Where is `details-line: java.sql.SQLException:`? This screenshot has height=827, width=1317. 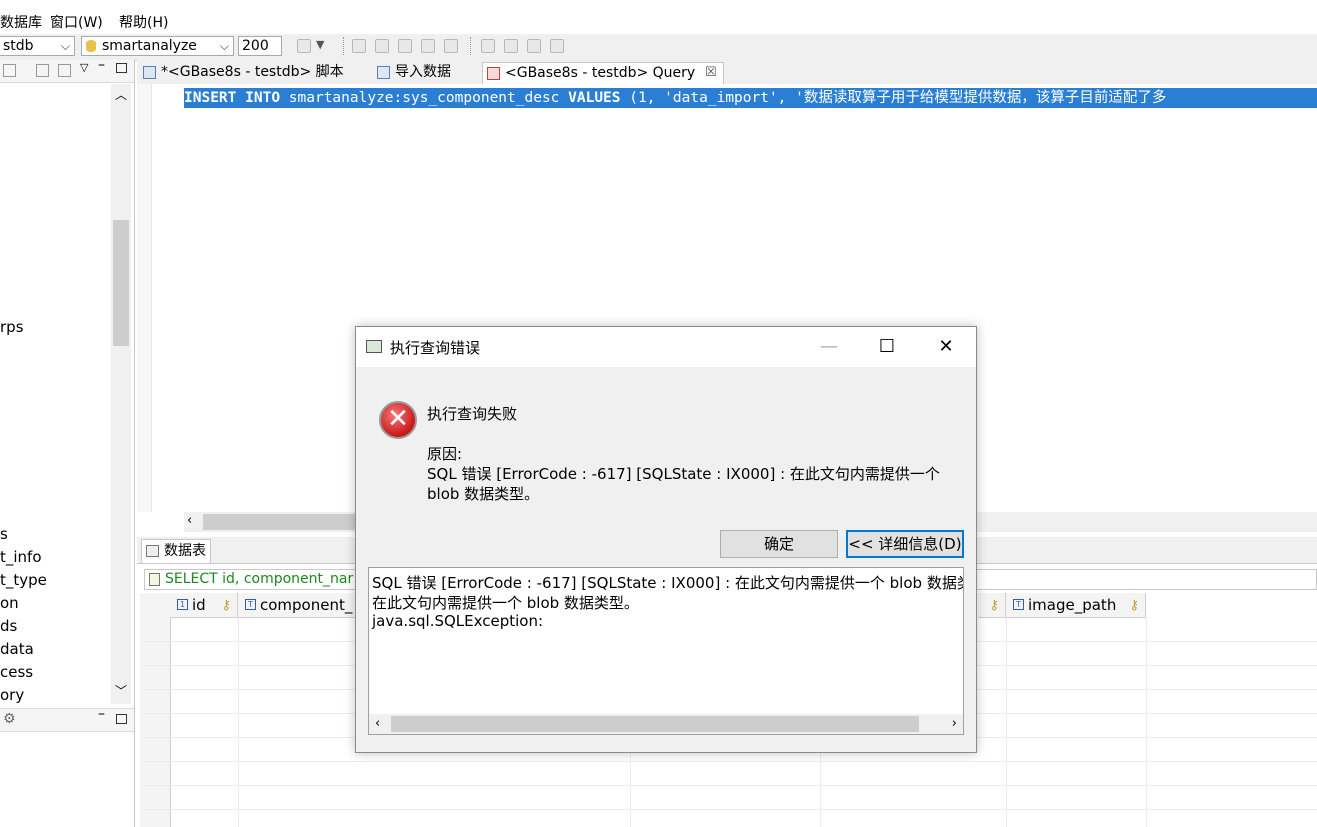
details-line: java.sql.SQLException: is located at coordinates (458, 621).